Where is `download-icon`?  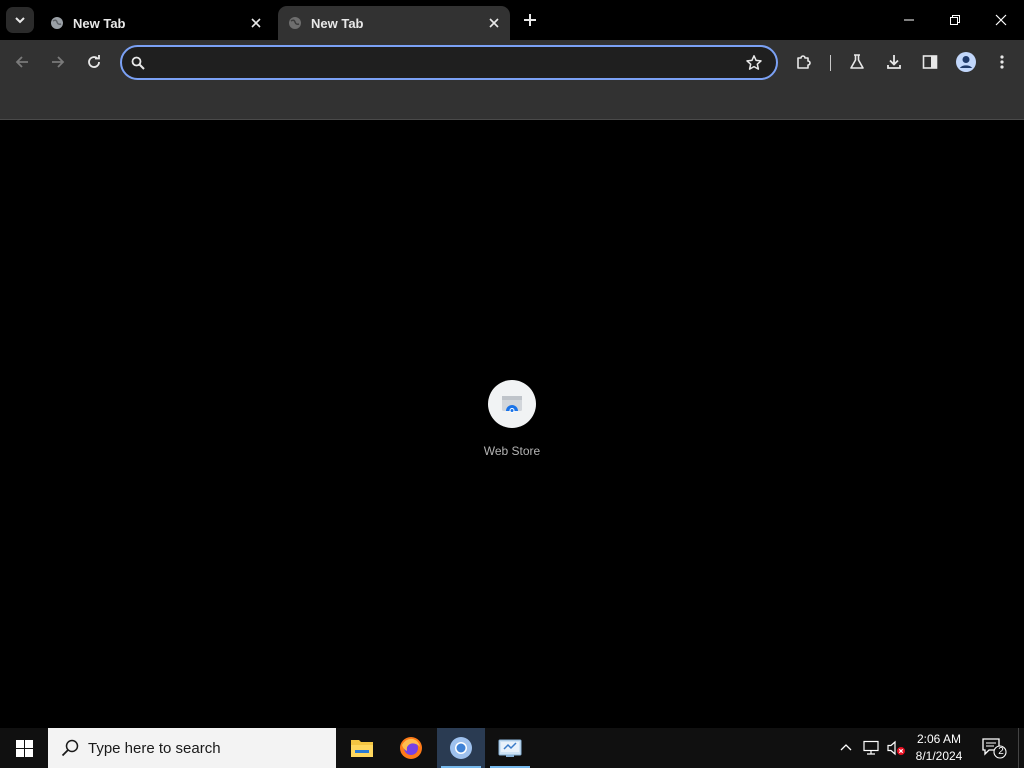
download-icon is located at coordinates (894, 62).